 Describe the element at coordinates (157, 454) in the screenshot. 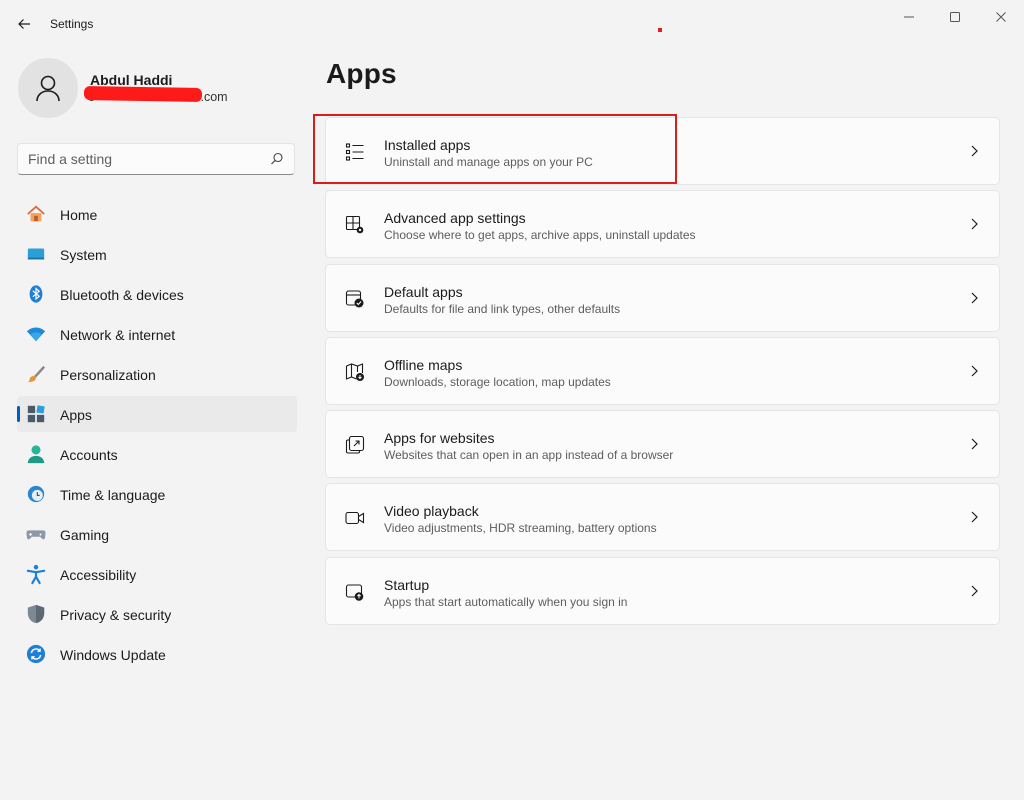

I see `sidebar-item-accounts: Accounts` at that location.